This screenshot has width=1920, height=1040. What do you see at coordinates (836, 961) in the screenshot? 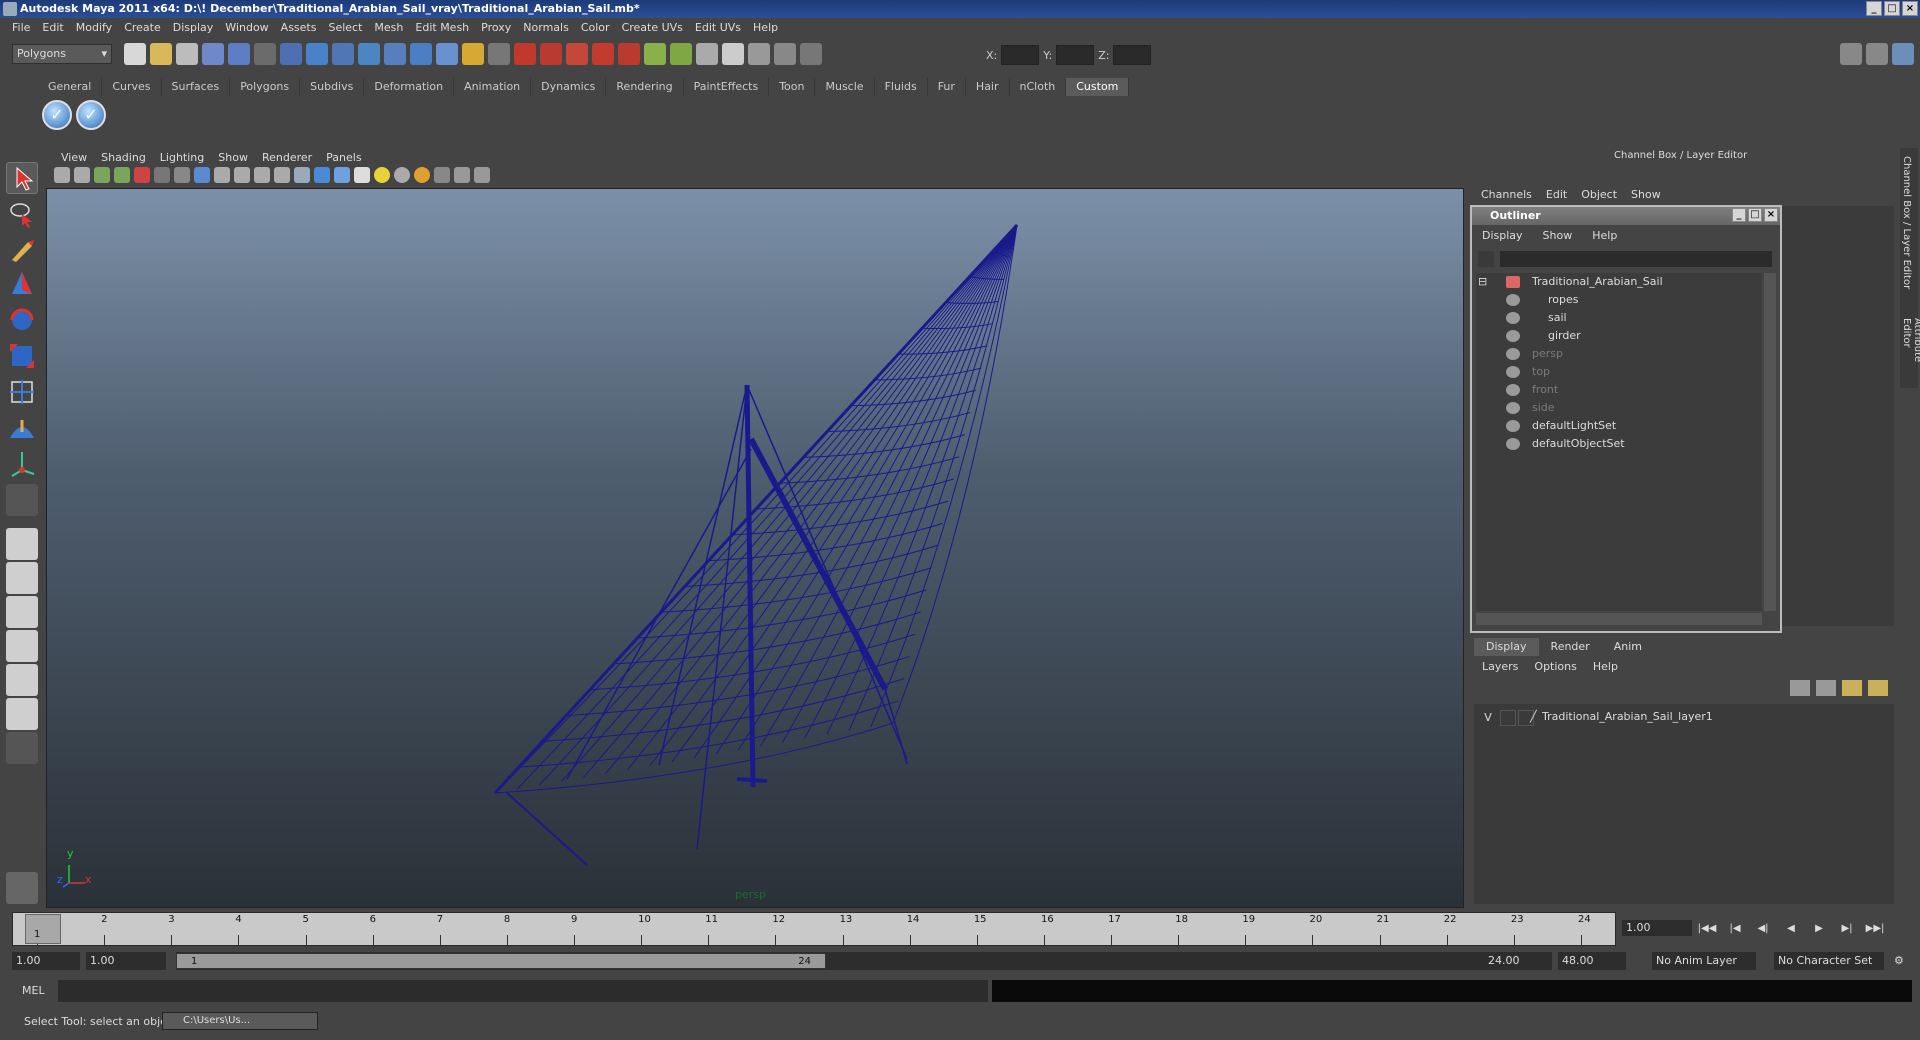
I see `range-slider: 1 24` at bounding box center [836, 961].